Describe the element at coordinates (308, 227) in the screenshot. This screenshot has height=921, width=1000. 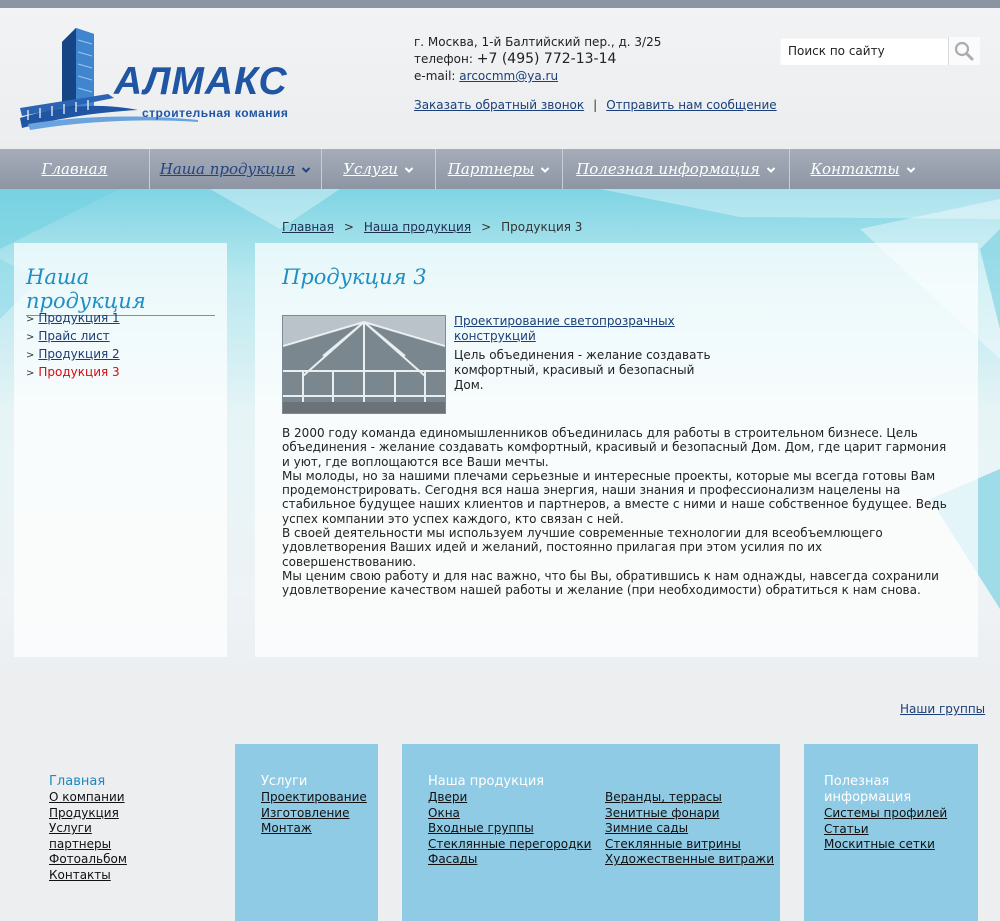
I see `breadcrumb-home: Главная` at that location.